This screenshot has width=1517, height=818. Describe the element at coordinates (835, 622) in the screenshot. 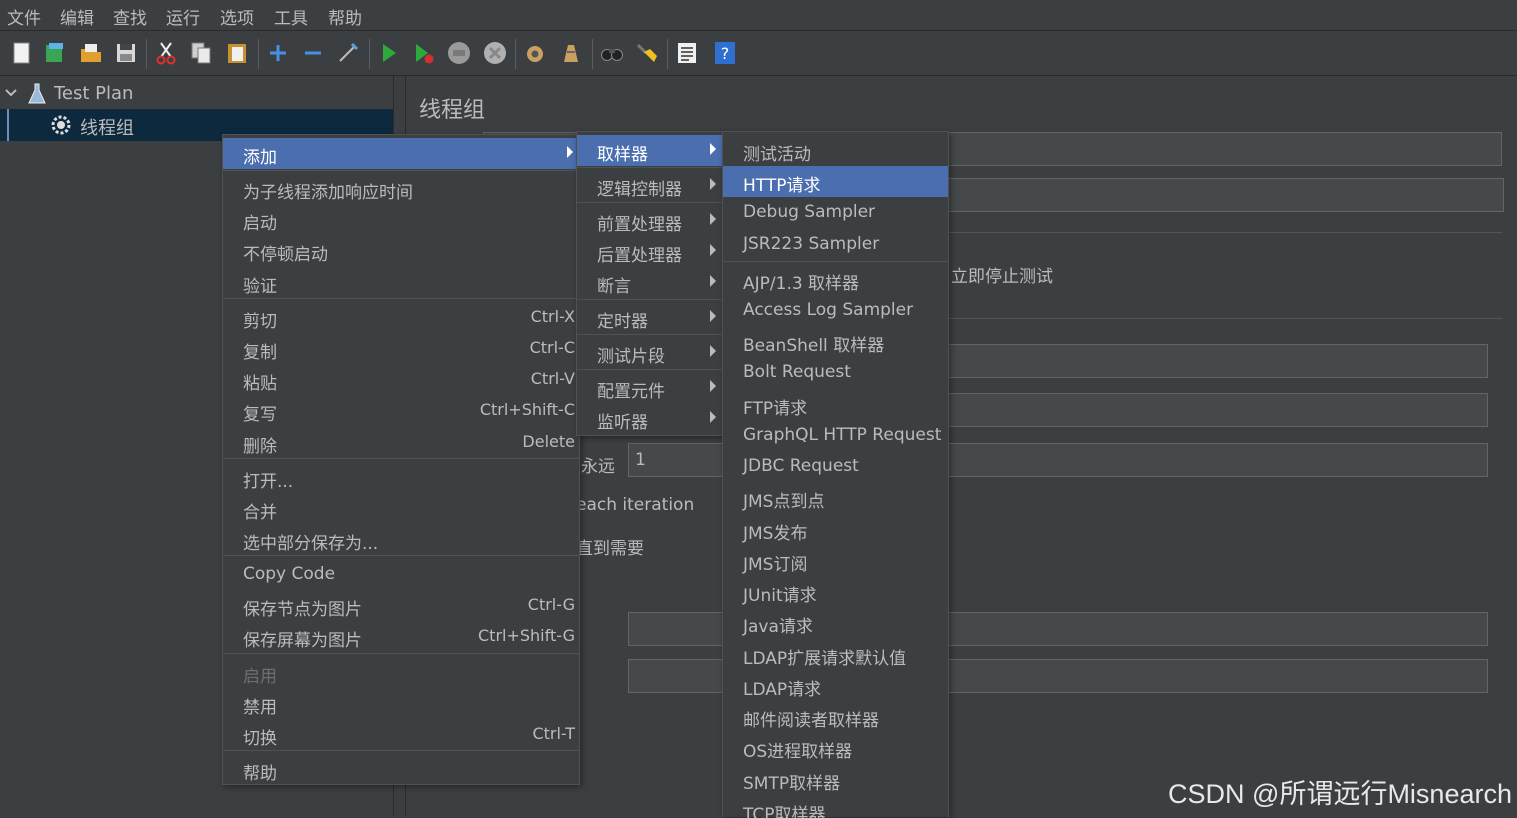

I see `sampler-item: Java请求` at that location.